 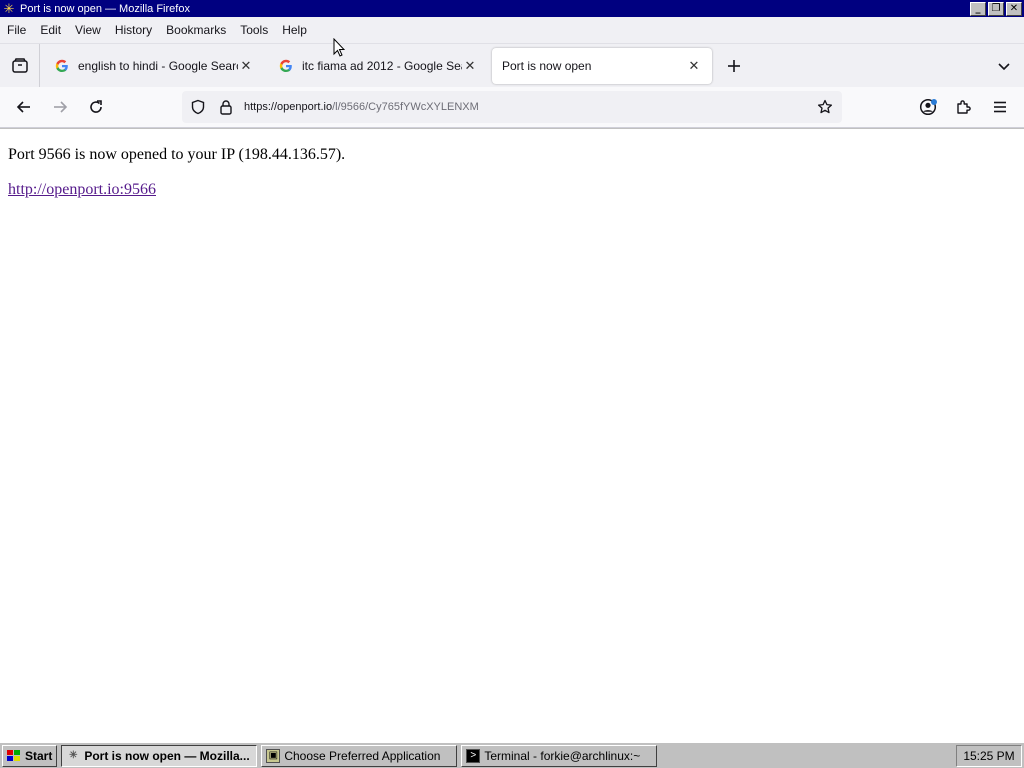 I want to click on plus-icon, so click(x=734, y=65).